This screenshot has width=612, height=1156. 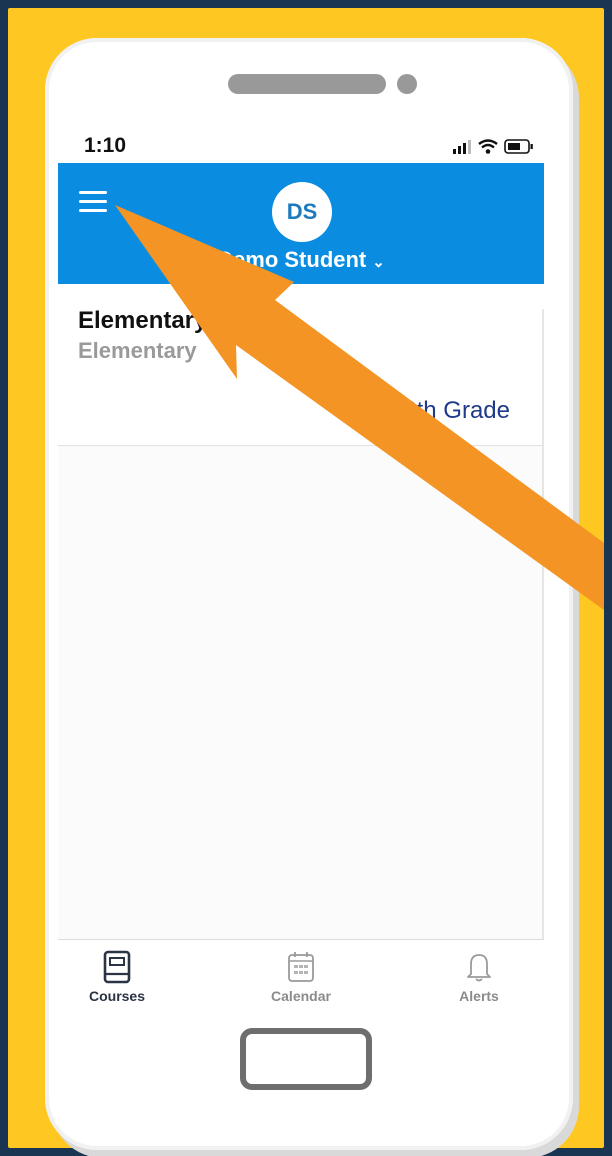 What do you see at coordinates (94, 203) in the screenshot?
I see `hamburger-menu-icon` at bounding box center [94, 203].